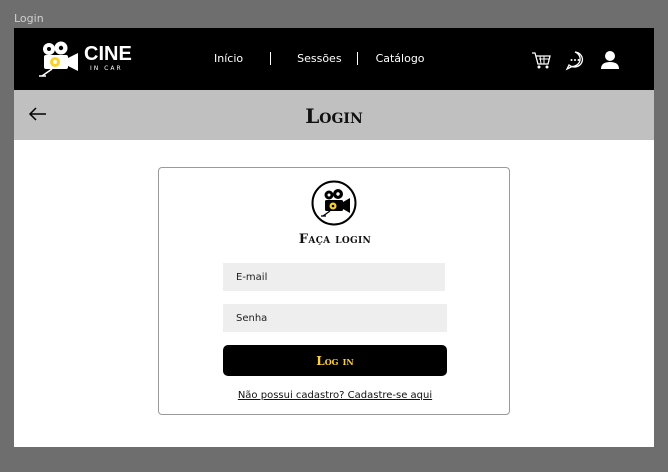 This screenshot has width=668, height=472. I want to click on email-field, so click(334, 277).